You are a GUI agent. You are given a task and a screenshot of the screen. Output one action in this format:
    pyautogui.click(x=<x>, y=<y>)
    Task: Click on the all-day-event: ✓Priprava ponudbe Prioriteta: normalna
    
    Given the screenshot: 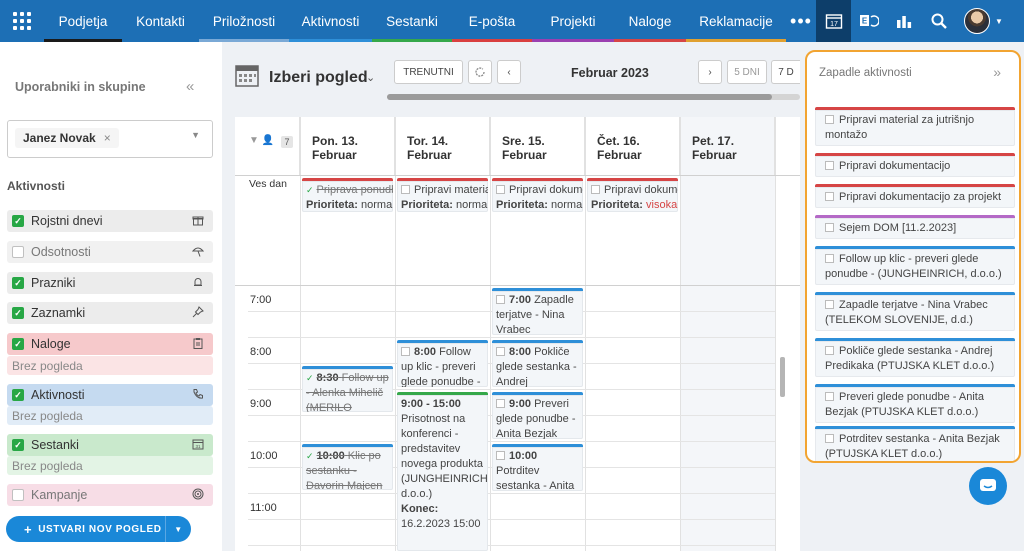 What is the action you would take?
    pyautogui.click(x=347, y=195)
    